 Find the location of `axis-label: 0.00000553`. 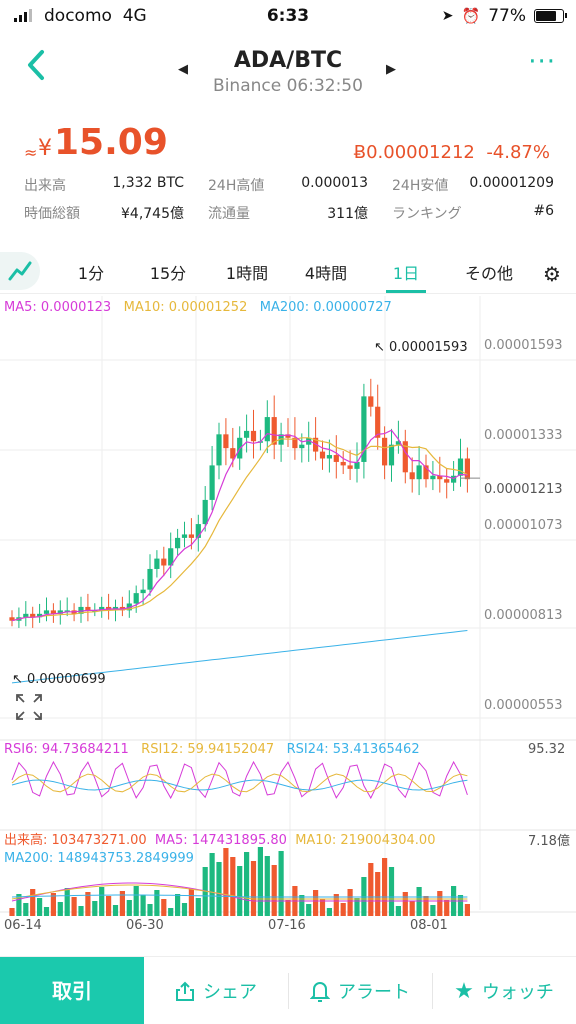

axis-label: 0.00000553 is located at coordinates (523, 705).